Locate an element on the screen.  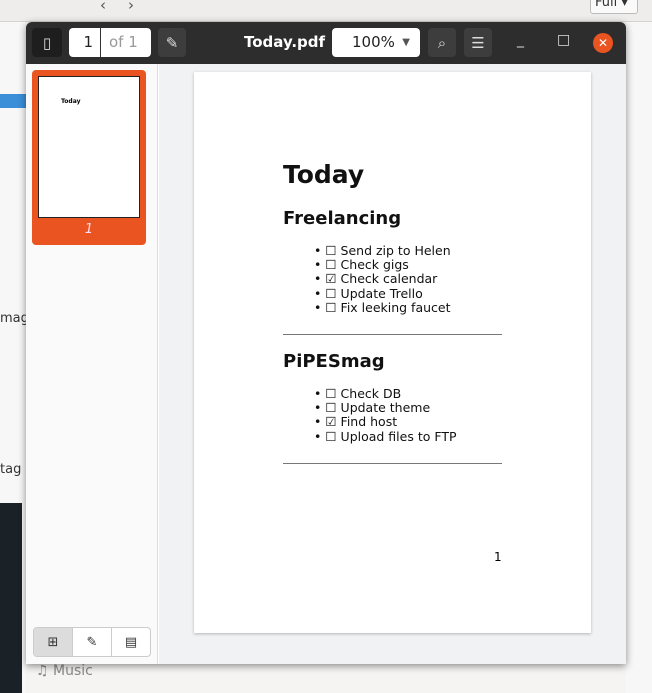
sidebar-icon: ▯ is located at coordinates (47, 42).